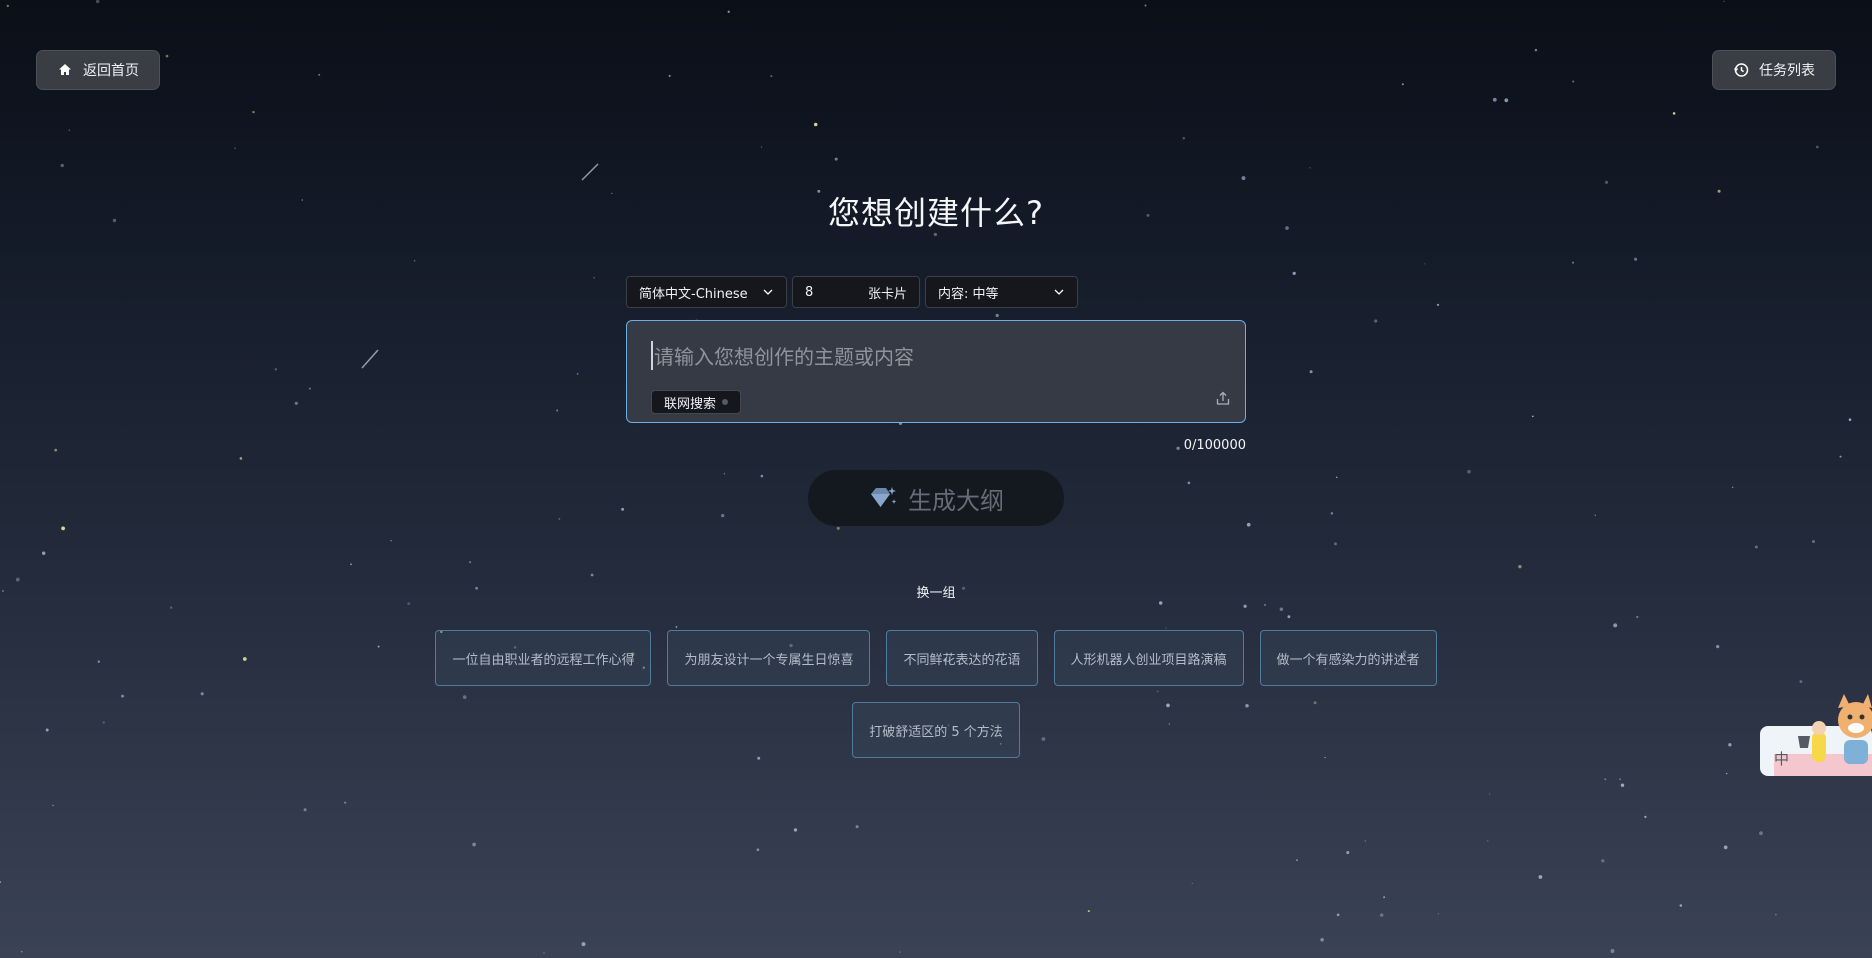  Describe the element at coordinates (1741, 70) in the screenshot. I see `history-icon` at that location.